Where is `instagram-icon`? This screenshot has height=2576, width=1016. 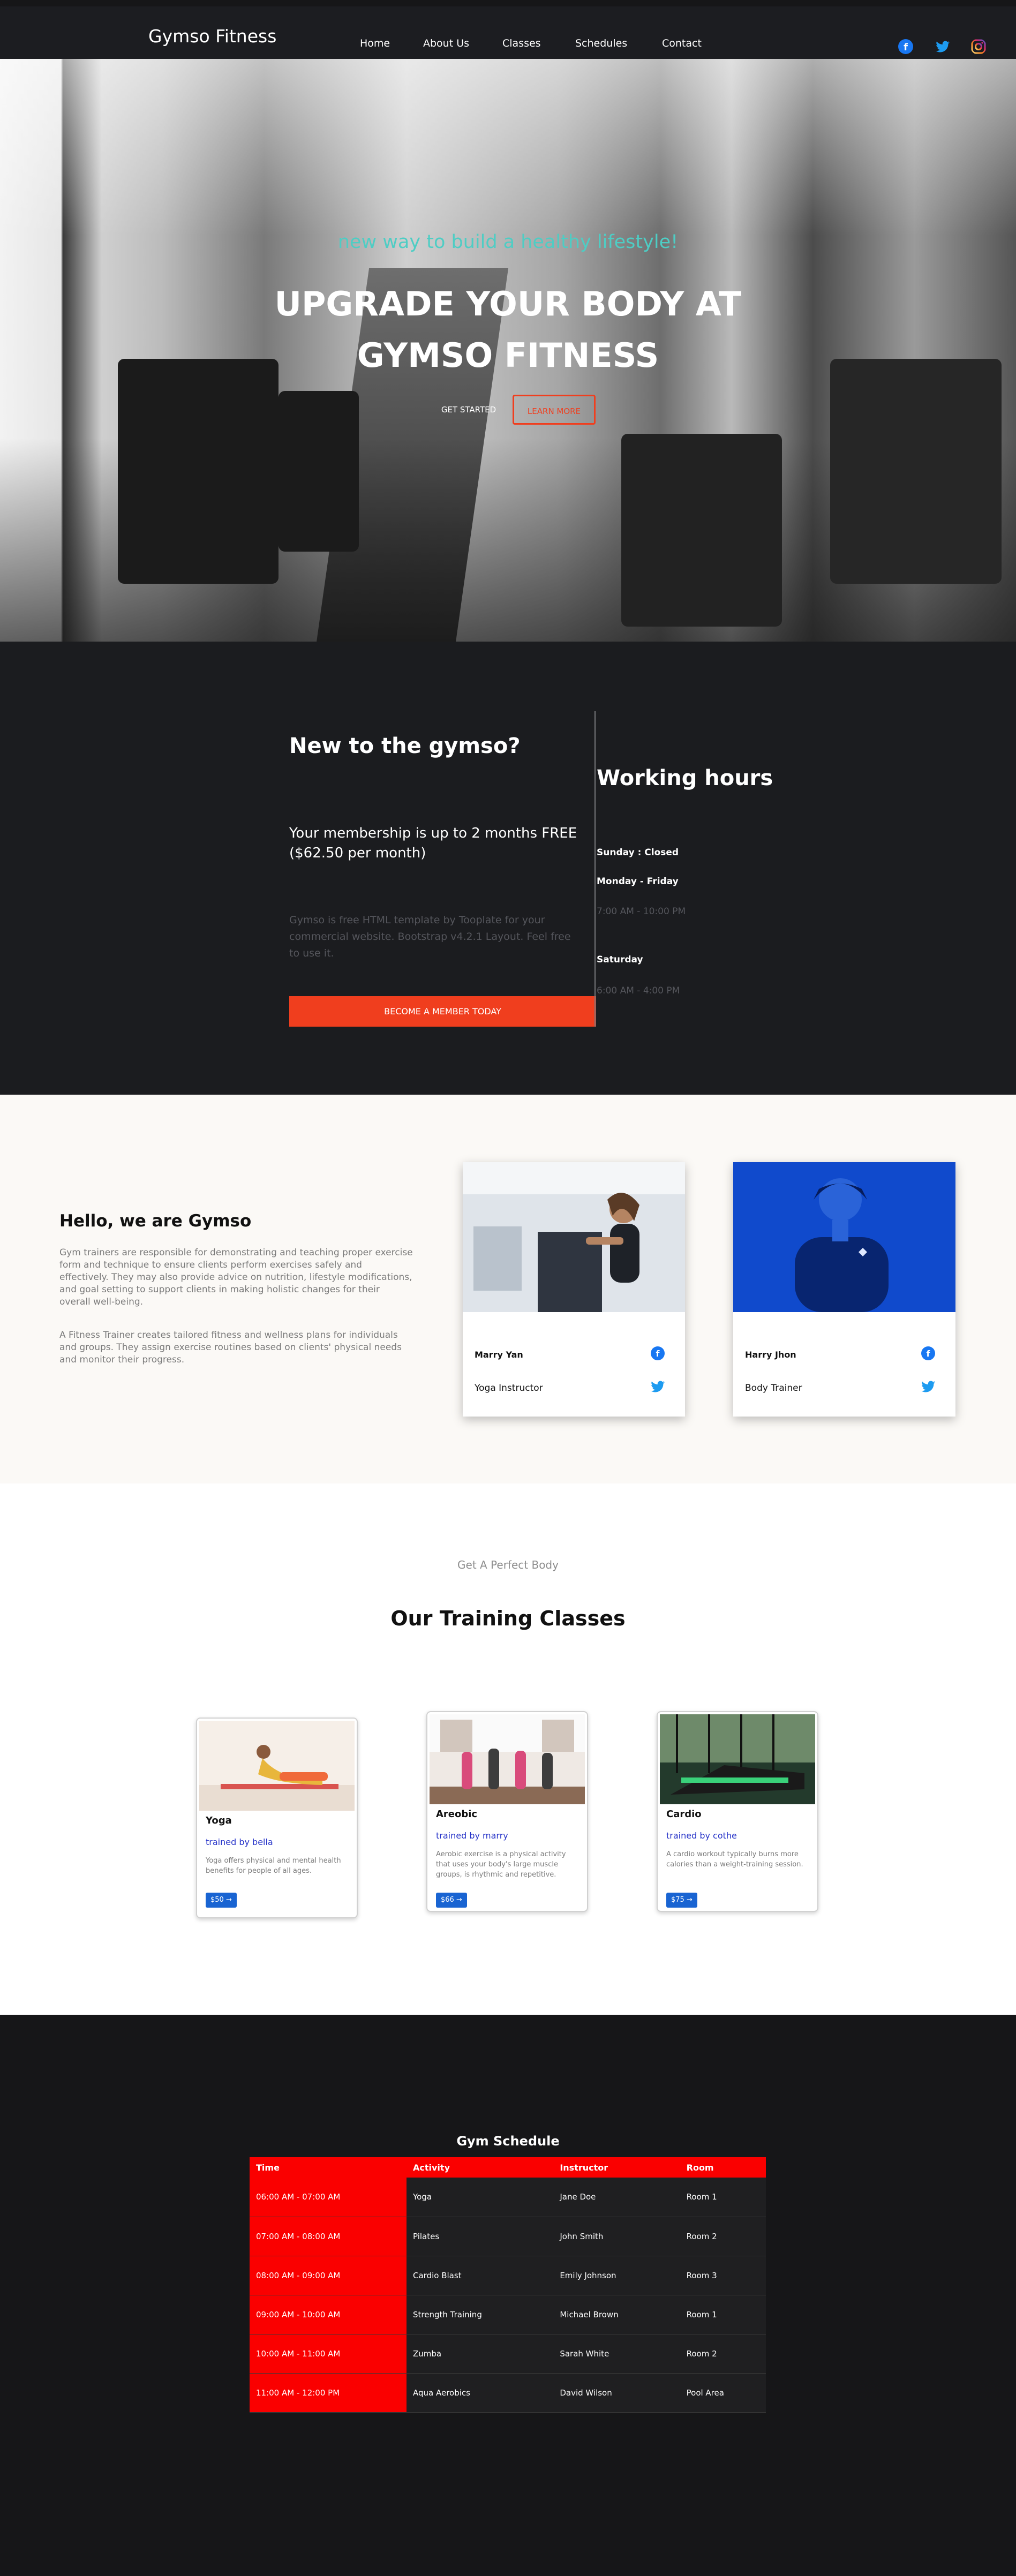
instagram-icon is located at coordinates (979, 47).